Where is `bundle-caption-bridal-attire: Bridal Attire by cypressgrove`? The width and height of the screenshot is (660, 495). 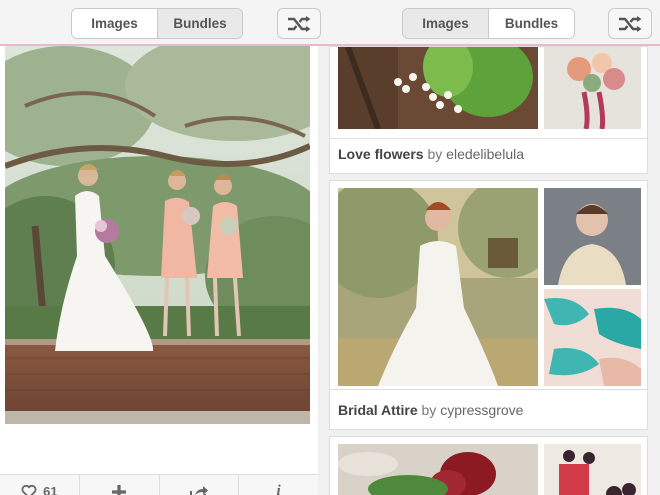 bundle-caption-bridal-attire: Bridal Attire by cypressgrove is located at coordinates (488, 410).